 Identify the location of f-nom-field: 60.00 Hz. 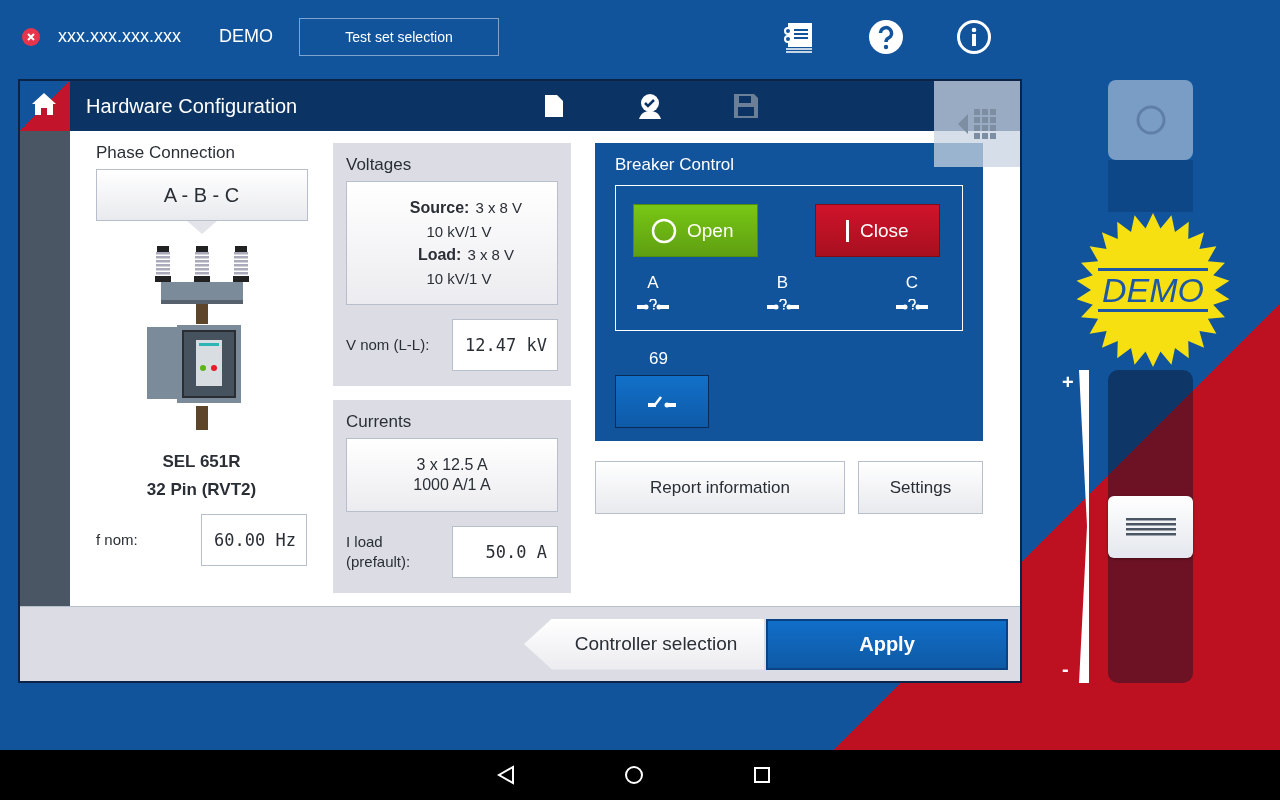
(254, 540).